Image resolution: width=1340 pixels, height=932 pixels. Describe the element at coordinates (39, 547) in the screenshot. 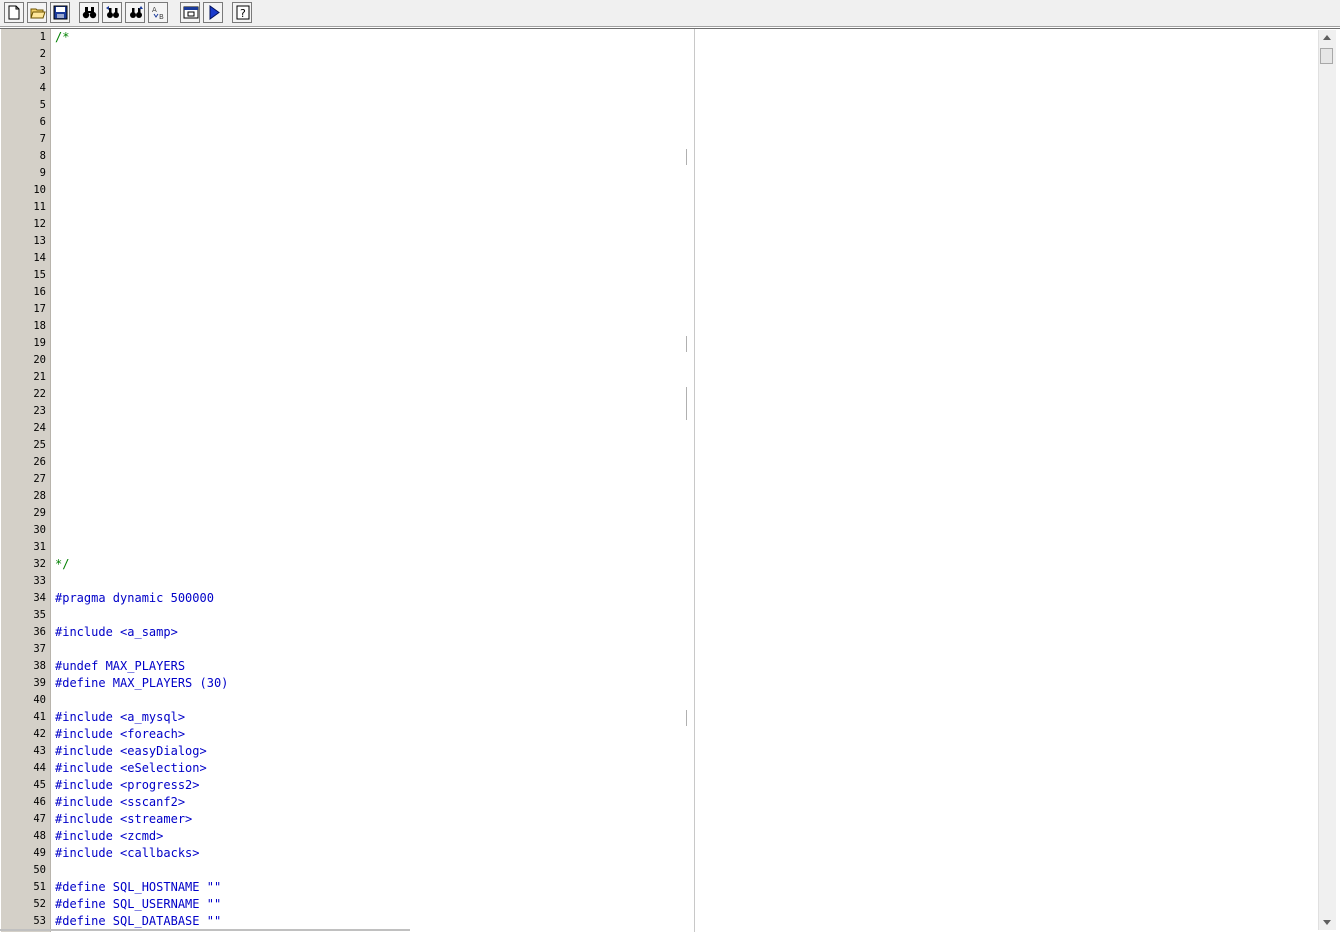

I see `line-number: 31` at that location.